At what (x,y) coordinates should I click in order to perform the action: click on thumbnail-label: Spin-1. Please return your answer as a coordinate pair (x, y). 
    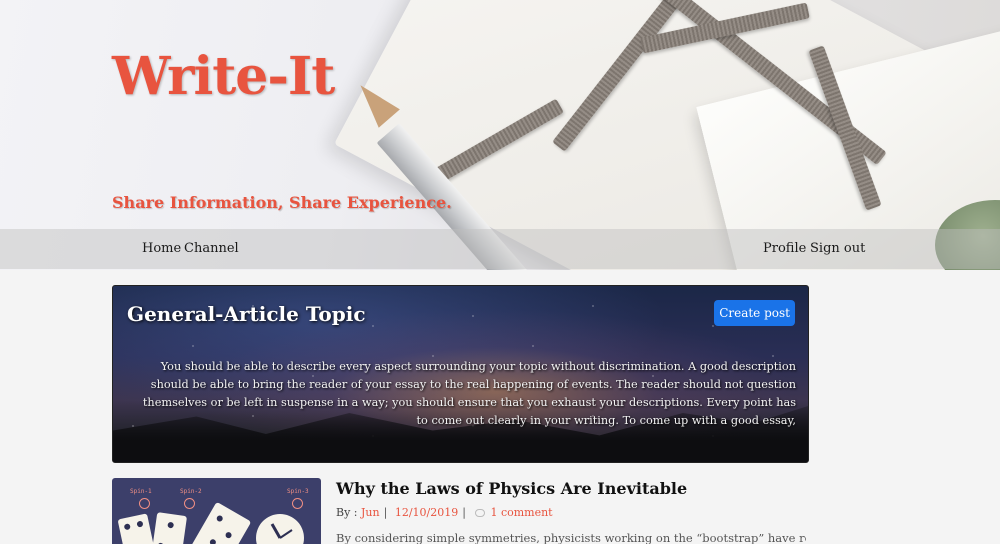
    Looking at the image, I should click on (141, 491).